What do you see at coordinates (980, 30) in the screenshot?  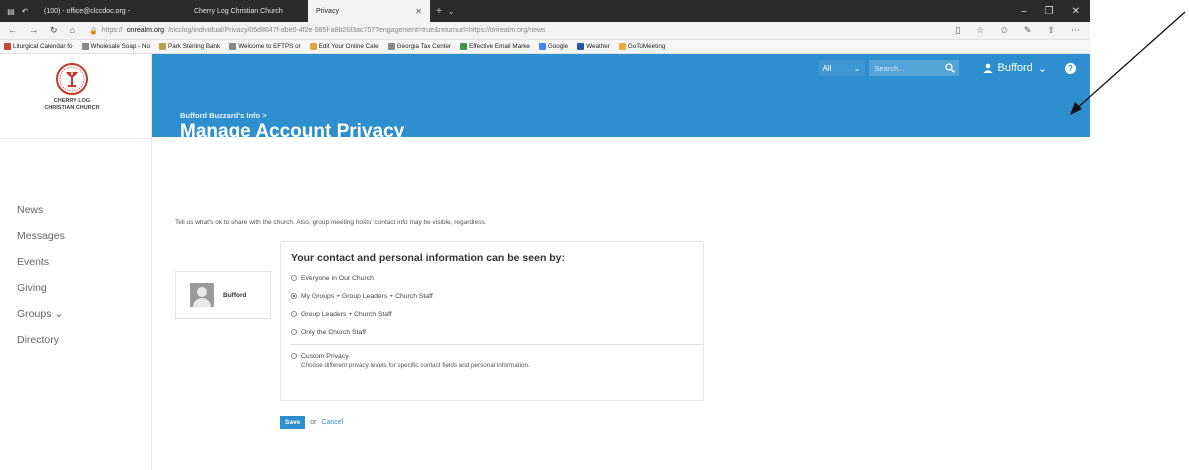 I see `favorite-star-icon: ☆` at bounding box center [980, 30].